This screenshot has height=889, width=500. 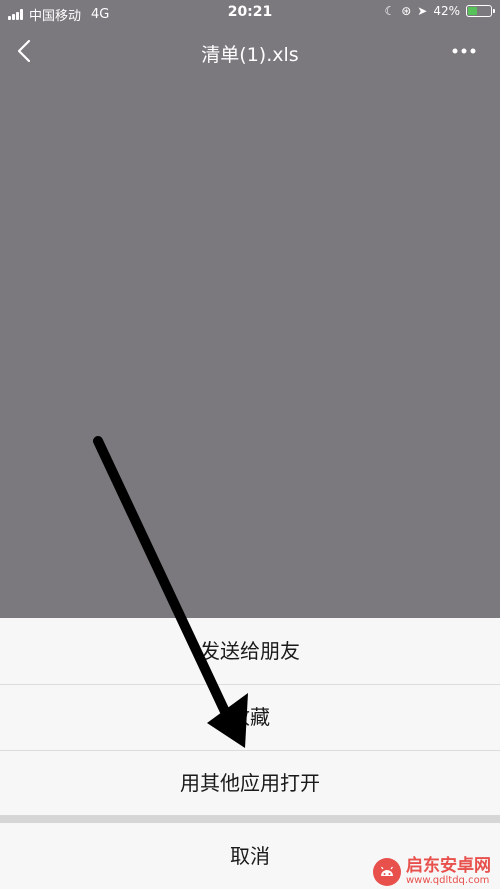 What do you see at coordinates (472, 11) in the screenshot?
I see `battery-fill` at bounding box center [472, 11].